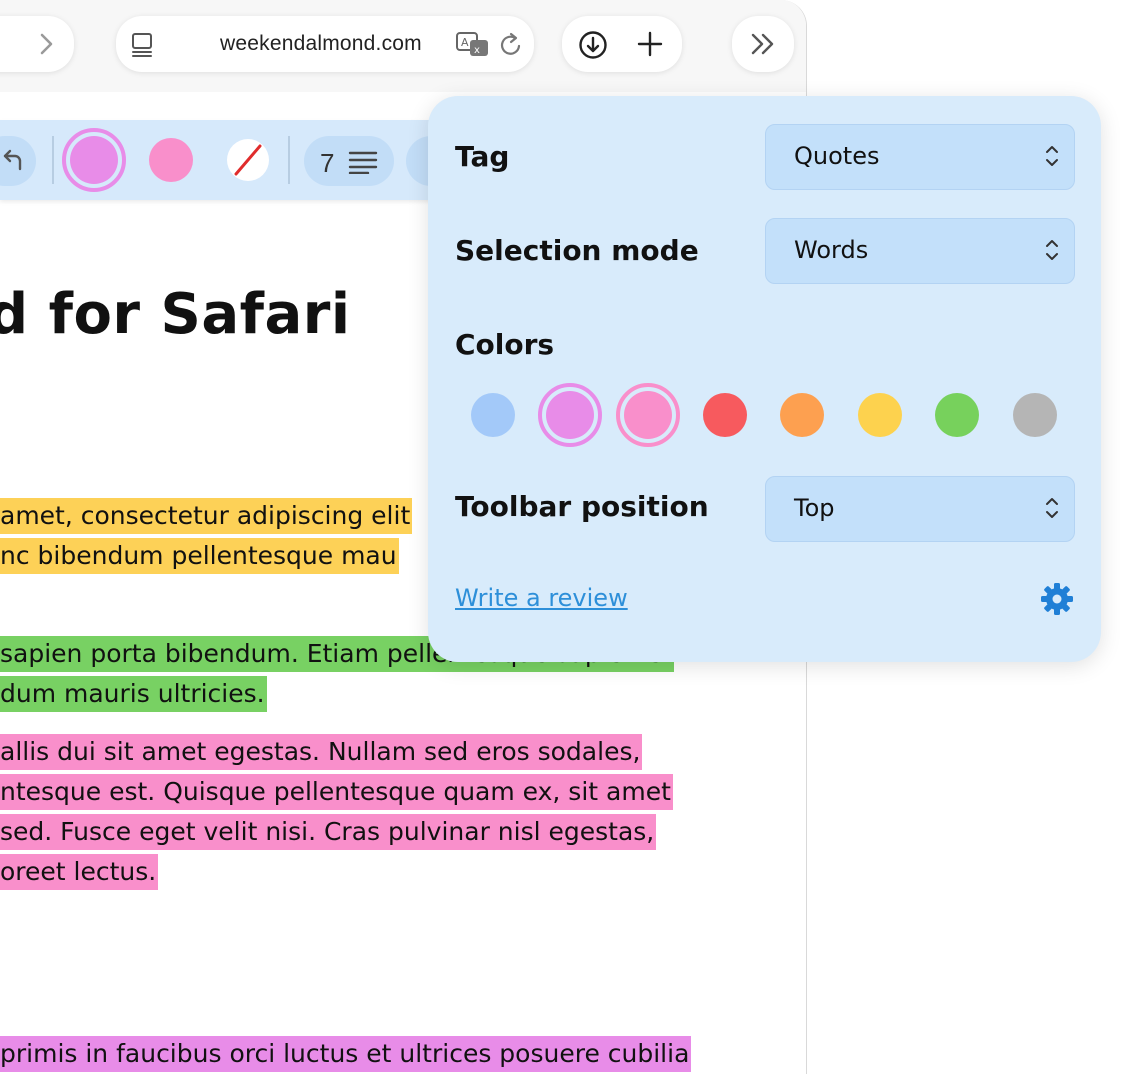 This screenshot has width=1123, height=1074. What do you see at coordinates (1057, 599) in the screenshot?
I see `gear-icon` at bounding box center [1057, 599].